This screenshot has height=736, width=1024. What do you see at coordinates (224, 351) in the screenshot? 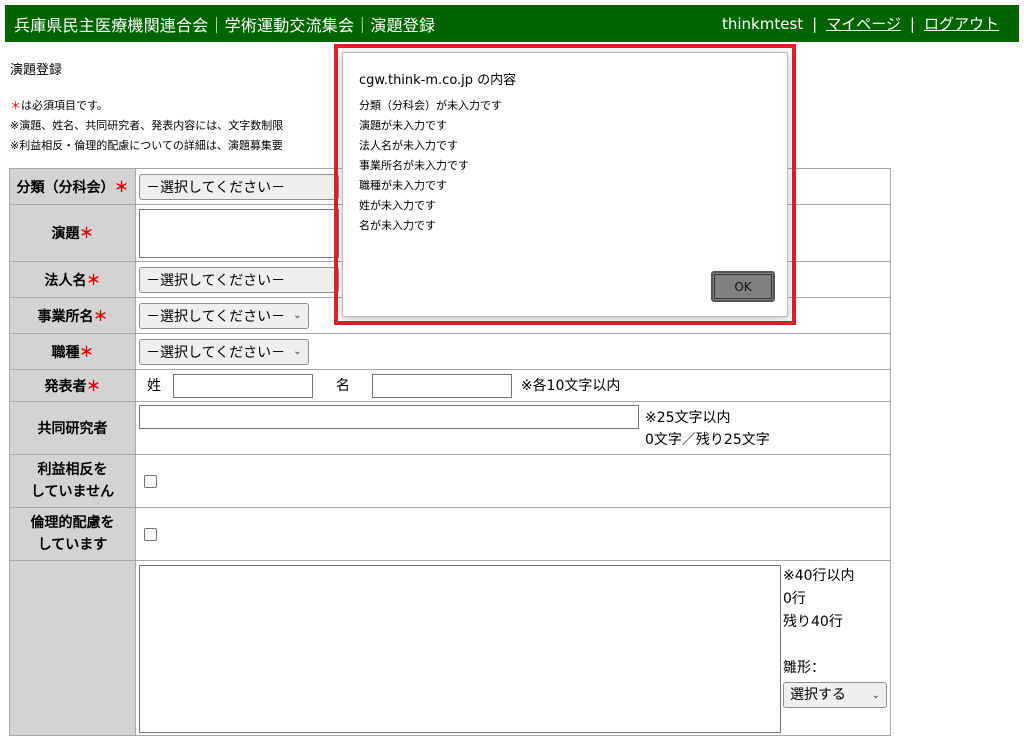
I see `occupation-select: －選択してください－ ⌄` at bounding box center [224, 351].